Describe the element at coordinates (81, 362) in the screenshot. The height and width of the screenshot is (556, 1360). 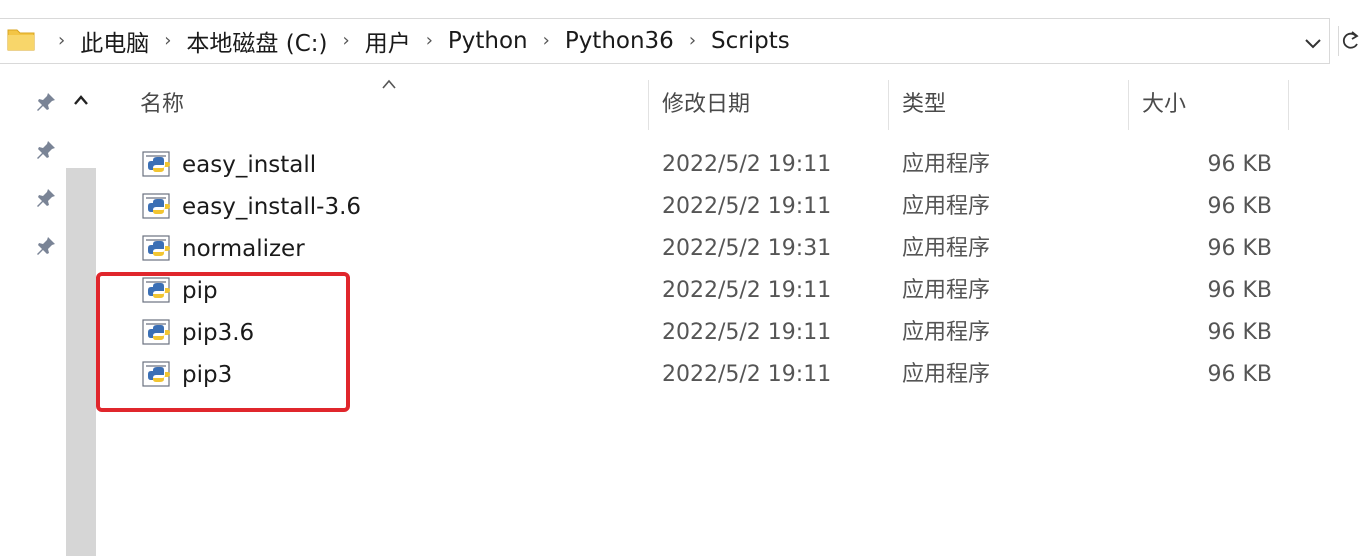
I see `scrollbar-thumb` at that location.